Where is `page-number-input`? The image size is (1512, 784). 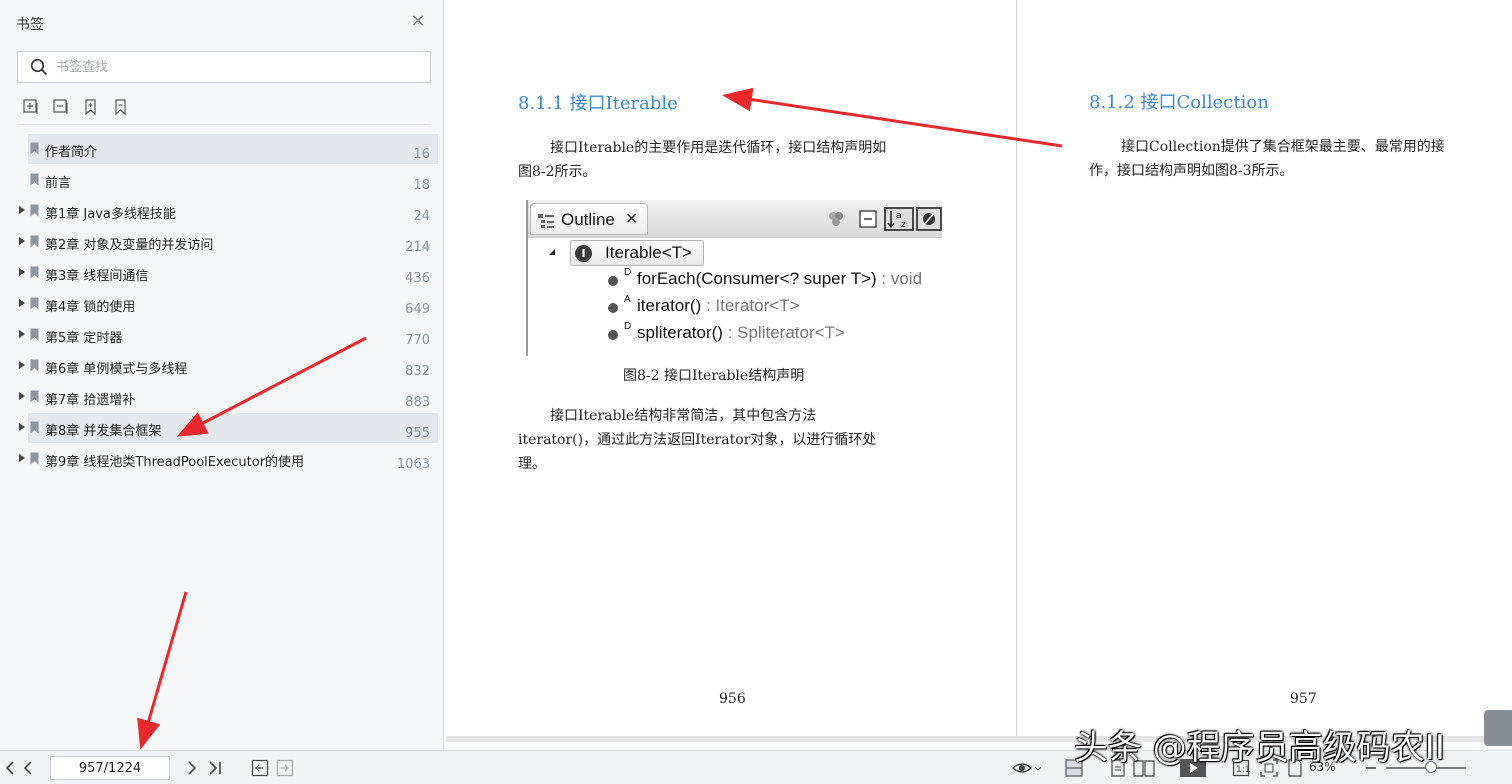 page-number-input is located at coordinates (110, 768).